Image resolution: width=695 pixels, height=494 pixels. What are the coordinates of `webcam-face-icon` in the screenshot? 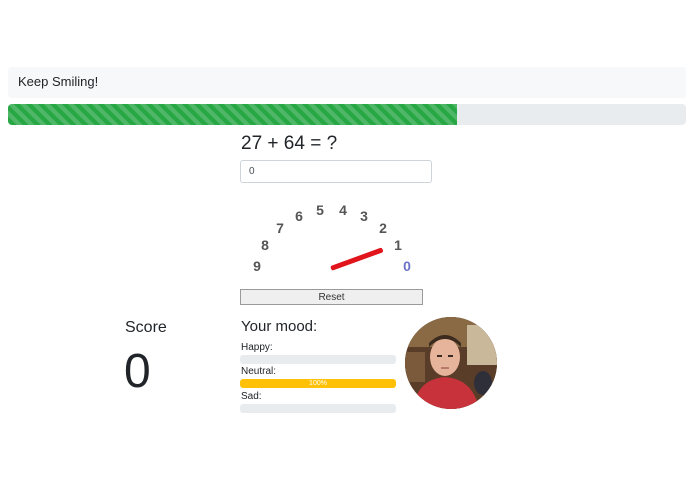 It's located at (451, 363).